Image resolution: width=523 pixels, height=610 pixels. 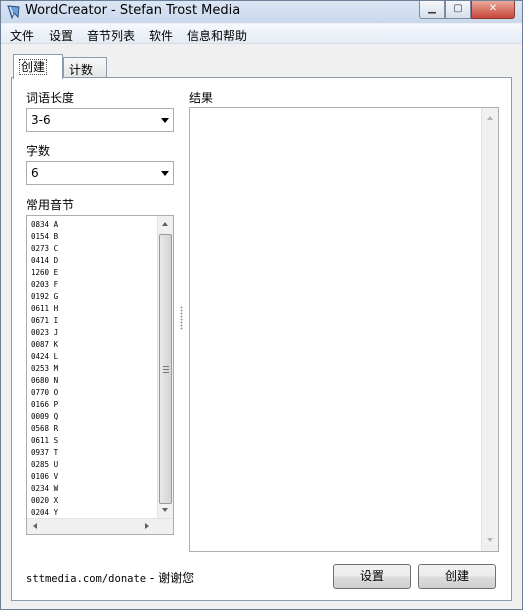 What do you see at coordinates (22, 35) in the screenshot?
I see `menu-file: 文件` at bounding box center [22, 35].